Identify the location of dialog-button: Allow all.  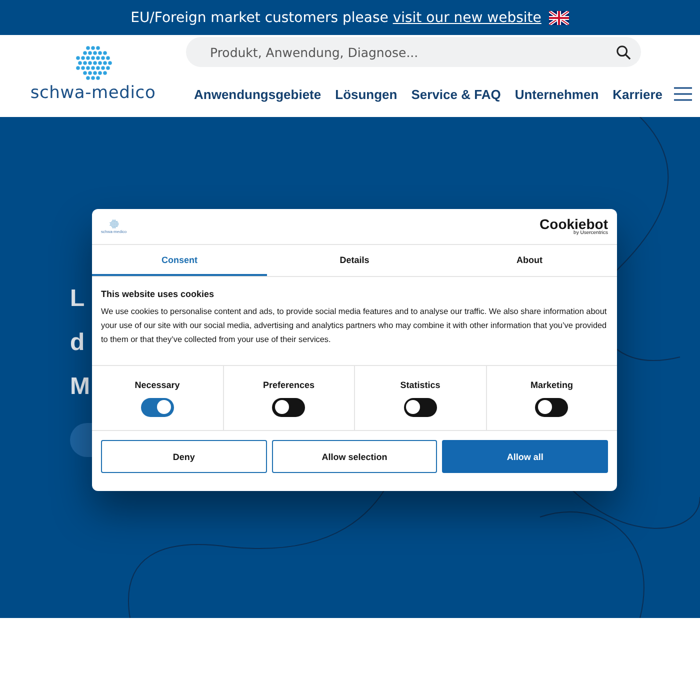
(525, 456).